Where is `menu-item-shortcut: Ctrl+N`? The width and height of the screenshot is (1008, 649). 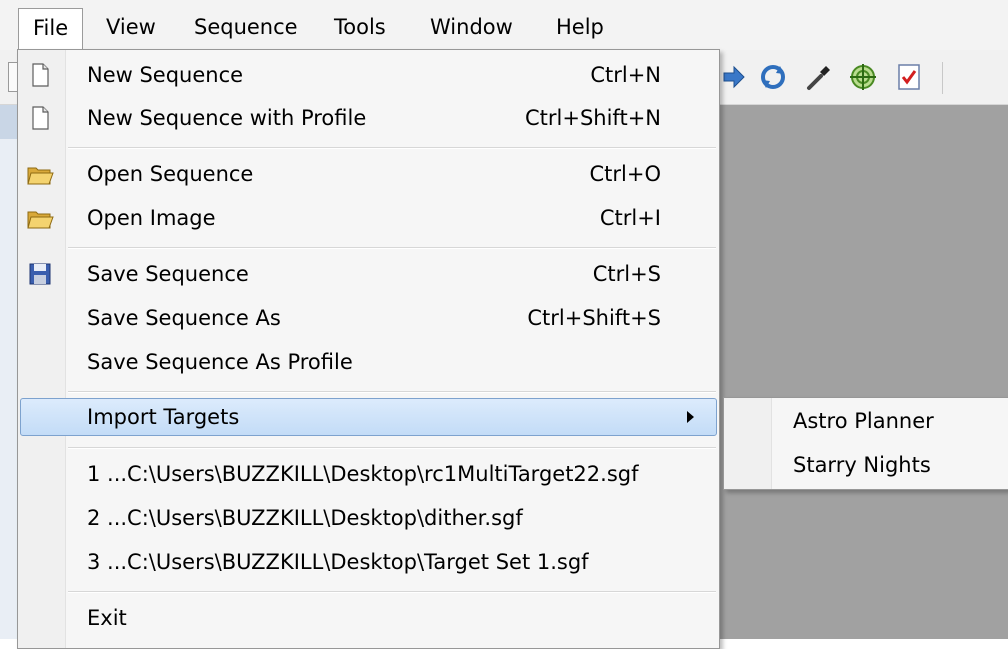 menu-item-shortcut: Ctrl+N is located at coordinates (625, 75).